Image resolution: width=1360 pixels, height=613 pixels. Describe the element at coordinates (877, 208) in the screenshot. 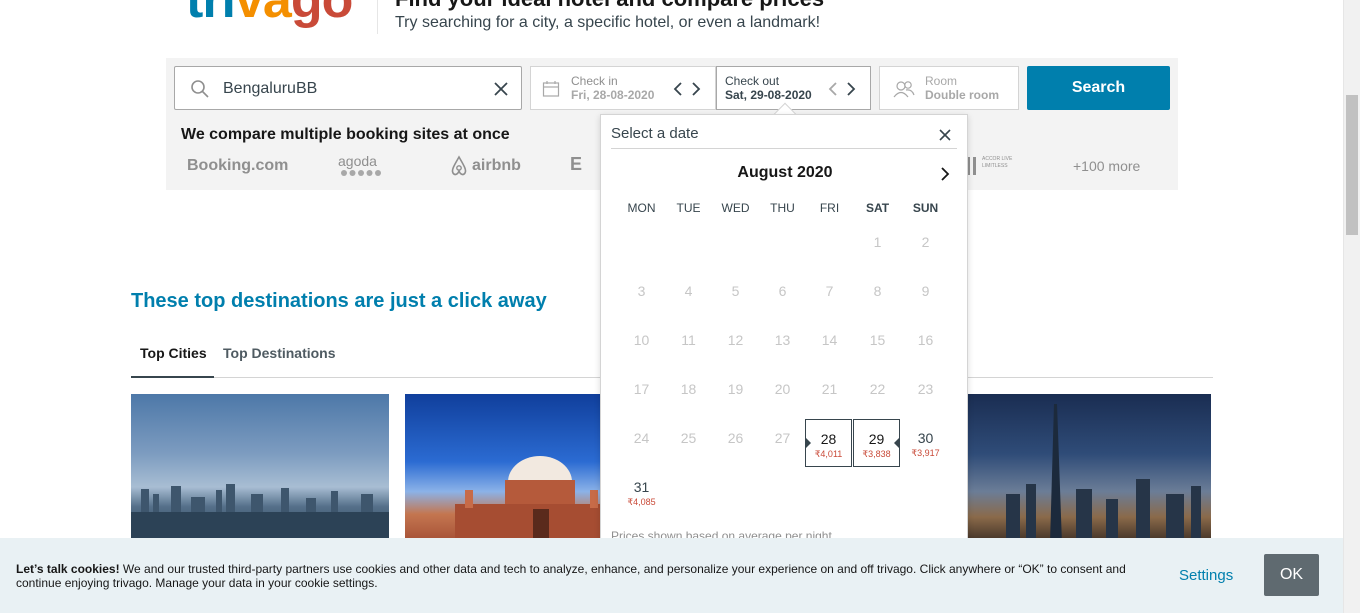

I see `weekday-label: SAT` at that location.